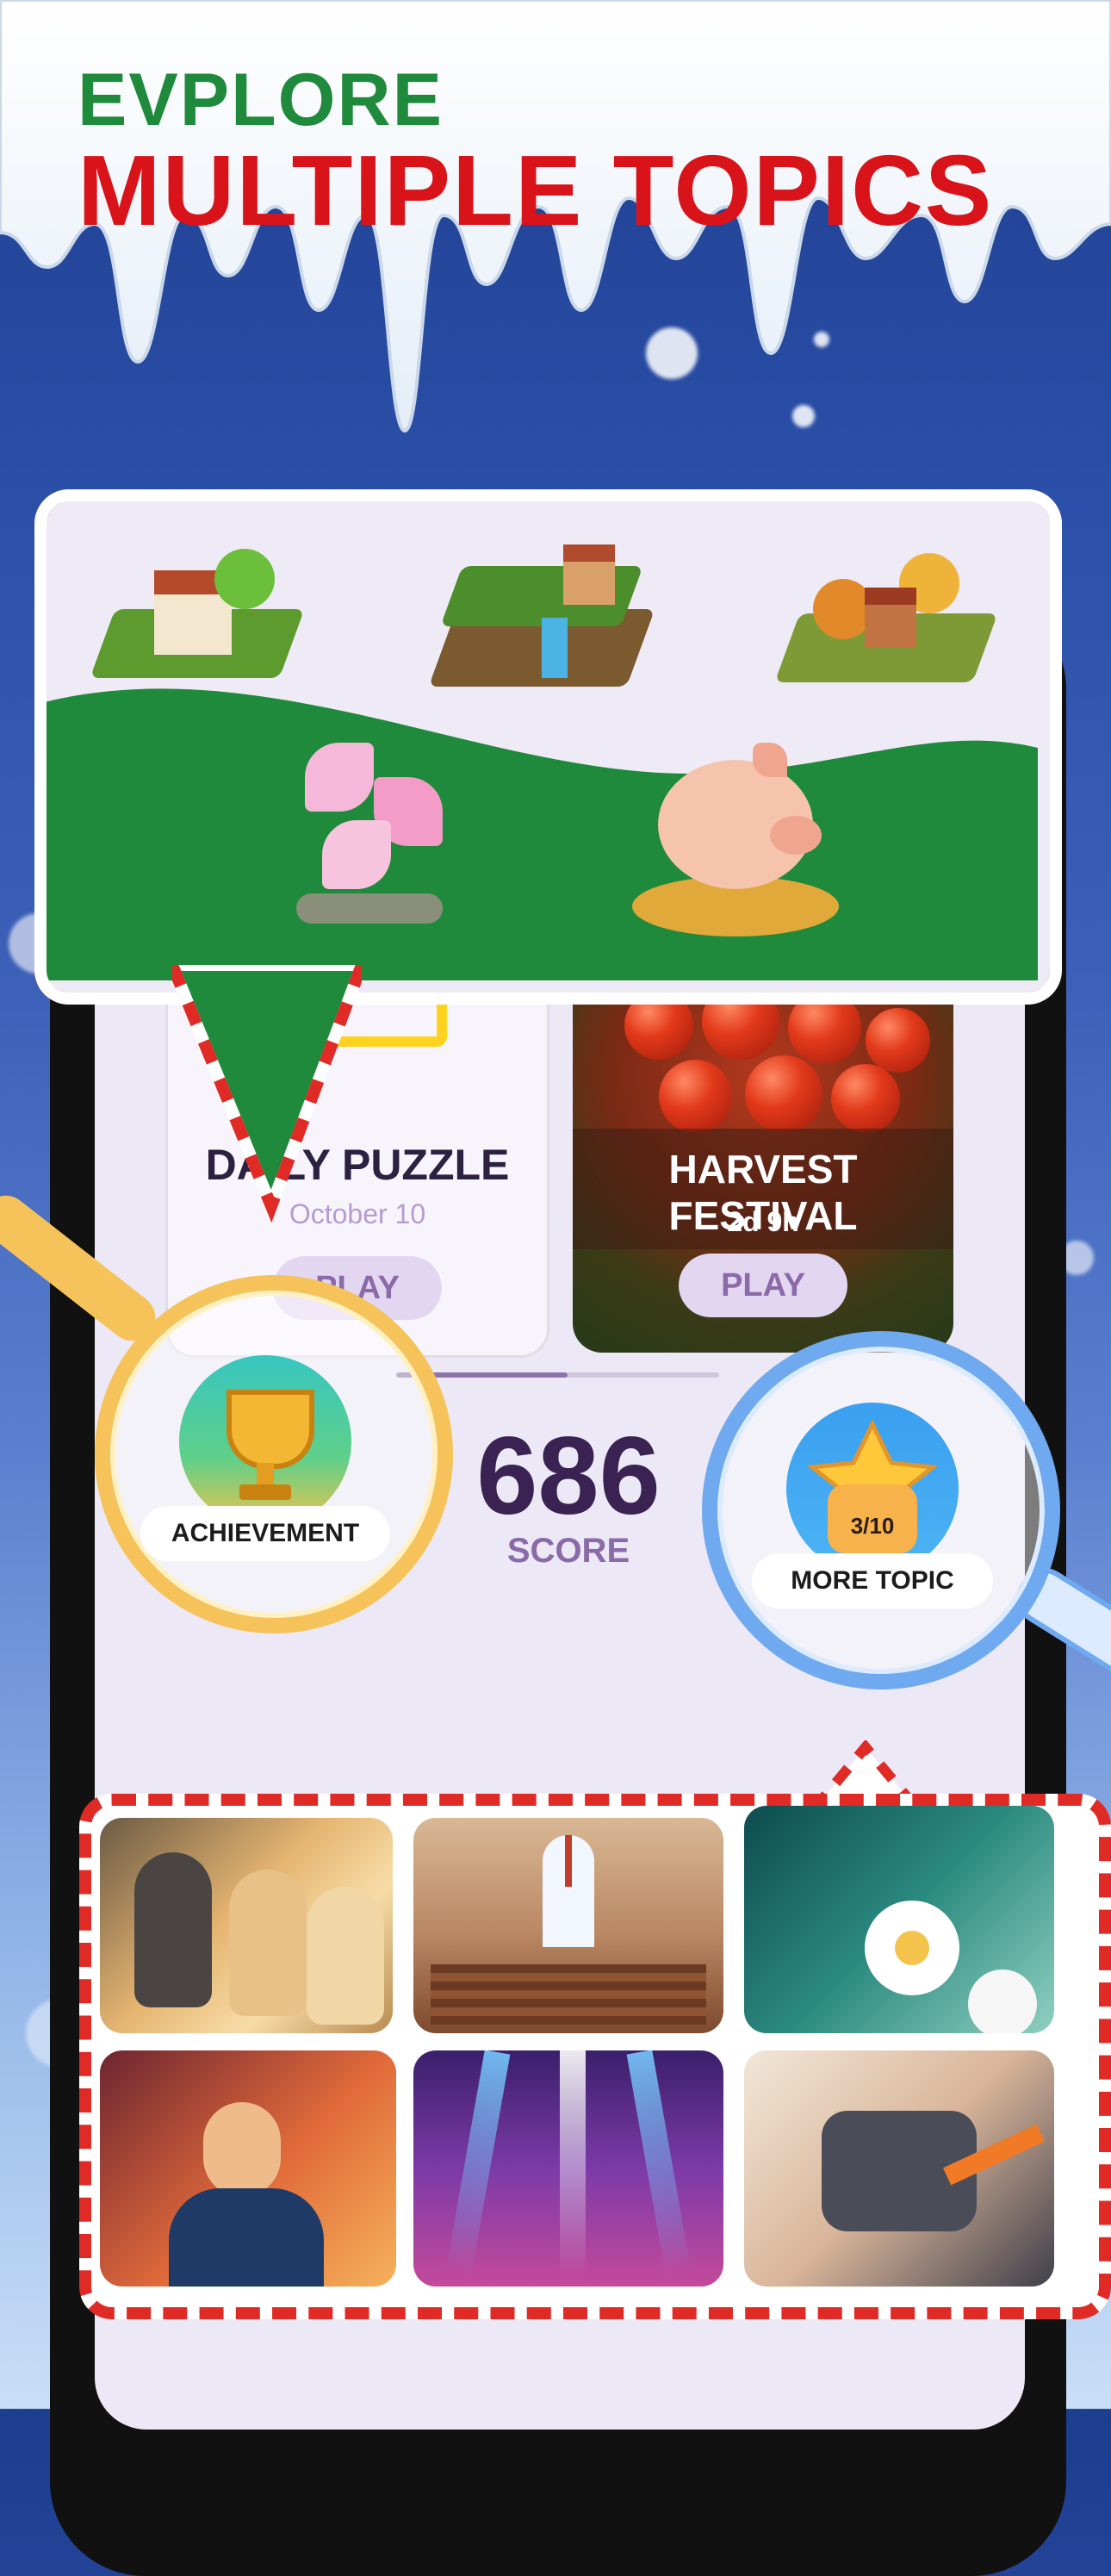 Image resolution: width=1111 pixels, height=2576 pixels. What do you see at coordinates (369, 829) in the screenshot?
I see `lily-flowers` at bounding box center [369, 829].